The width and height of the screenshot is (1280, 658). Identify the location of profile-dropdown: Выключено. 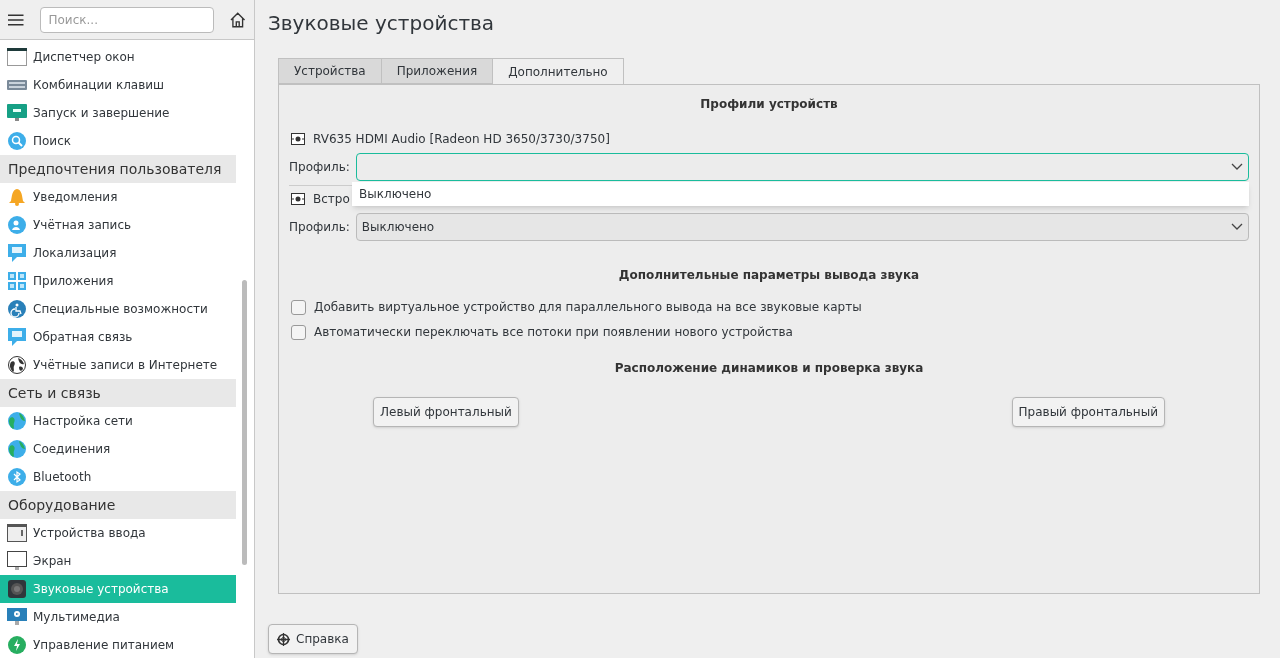
(802, 227).